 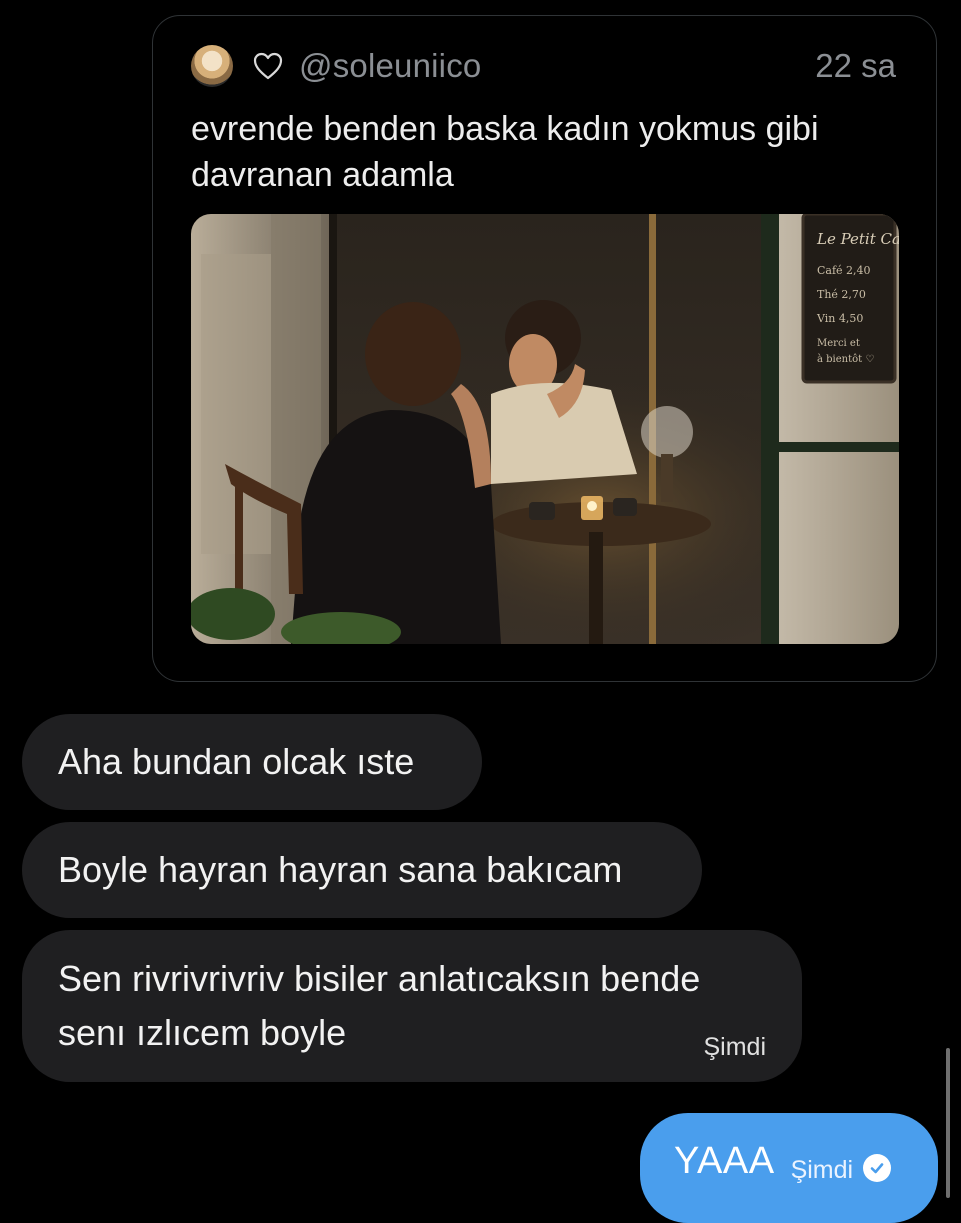 What do you see at coordinates (390, 66) in the screenshot?
I see `author-handle: @soleuniico` at bounding box center [390, 66].